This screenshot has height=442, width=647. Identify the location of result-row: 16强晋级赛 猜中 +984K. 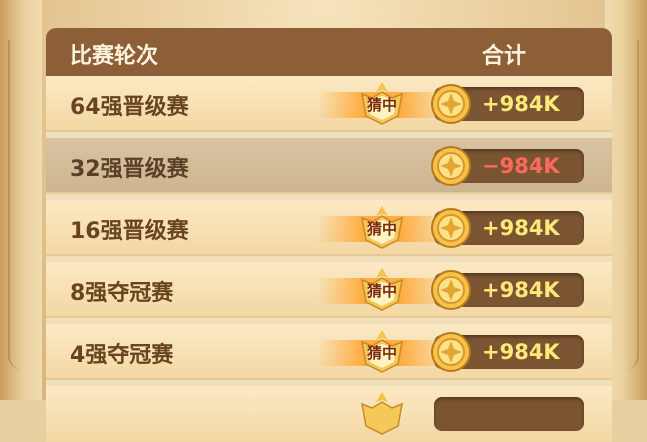
(329, 228).